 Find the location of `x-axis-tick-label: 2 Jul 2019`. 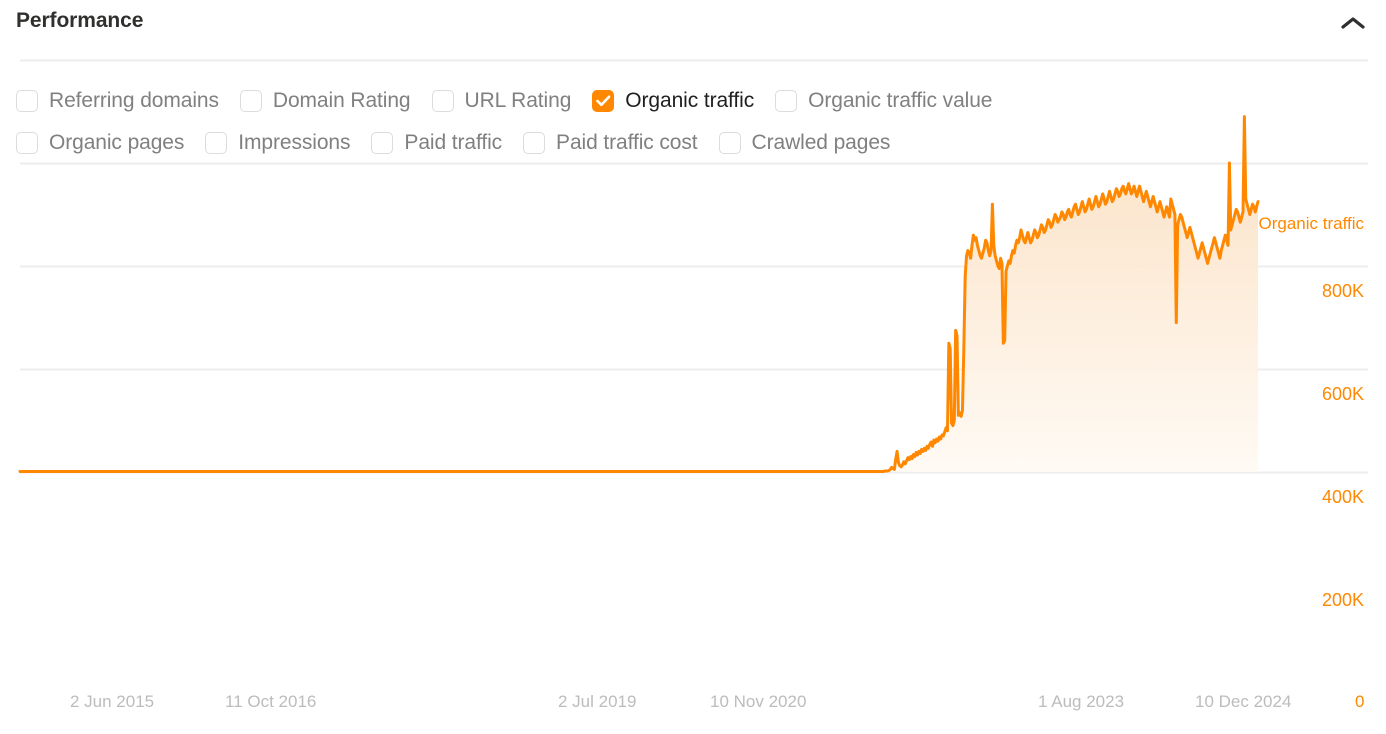

x-axis-tick-label: 2 Jul 2019 is located at coordinates (597, 701).